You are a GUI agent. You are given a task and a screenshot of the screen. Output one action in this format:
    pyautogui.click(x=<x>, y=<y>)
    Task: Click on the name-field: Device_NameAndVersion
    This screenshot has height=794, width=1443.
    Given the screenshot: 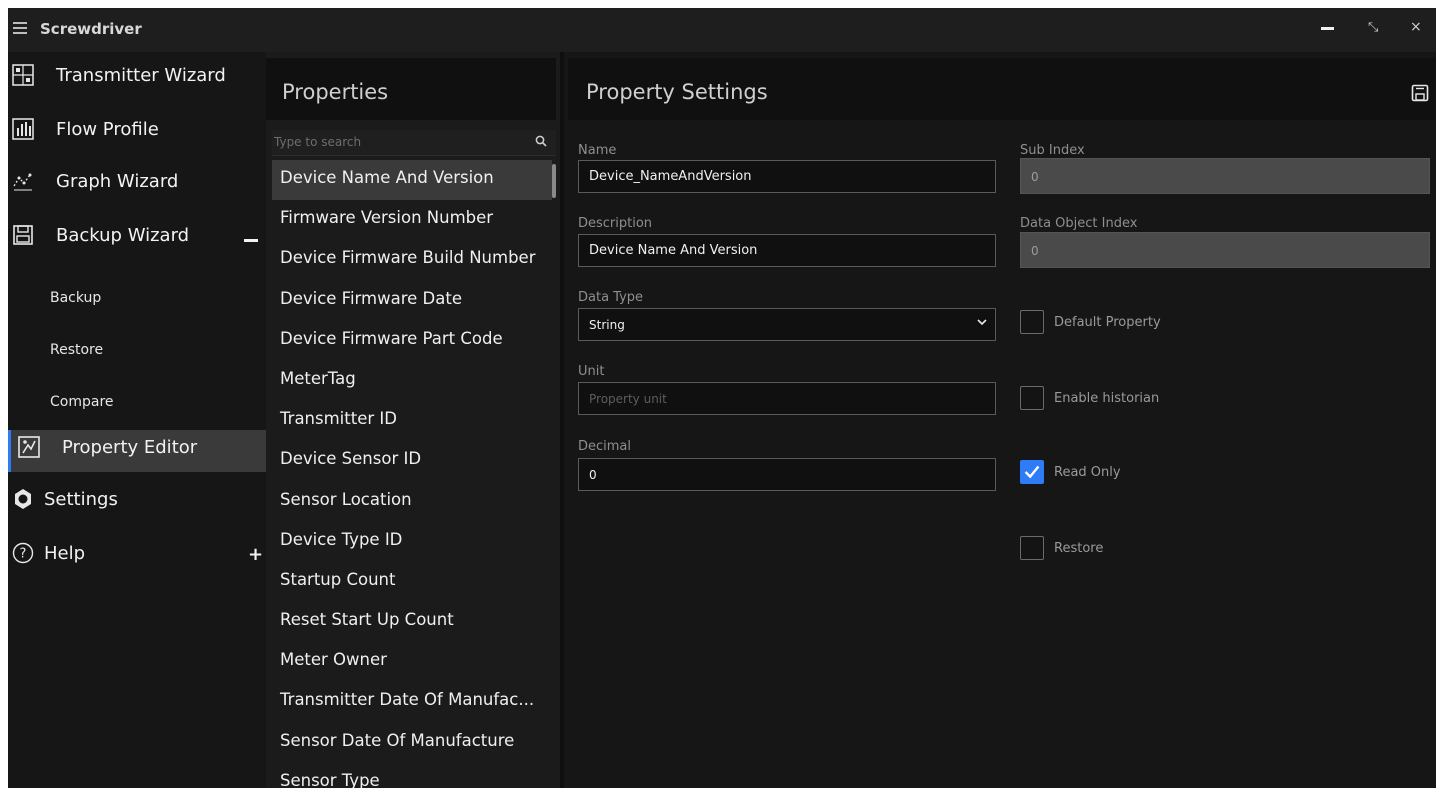 What is the action you would take?
    pyautogui.click(x=787, y=176)
    